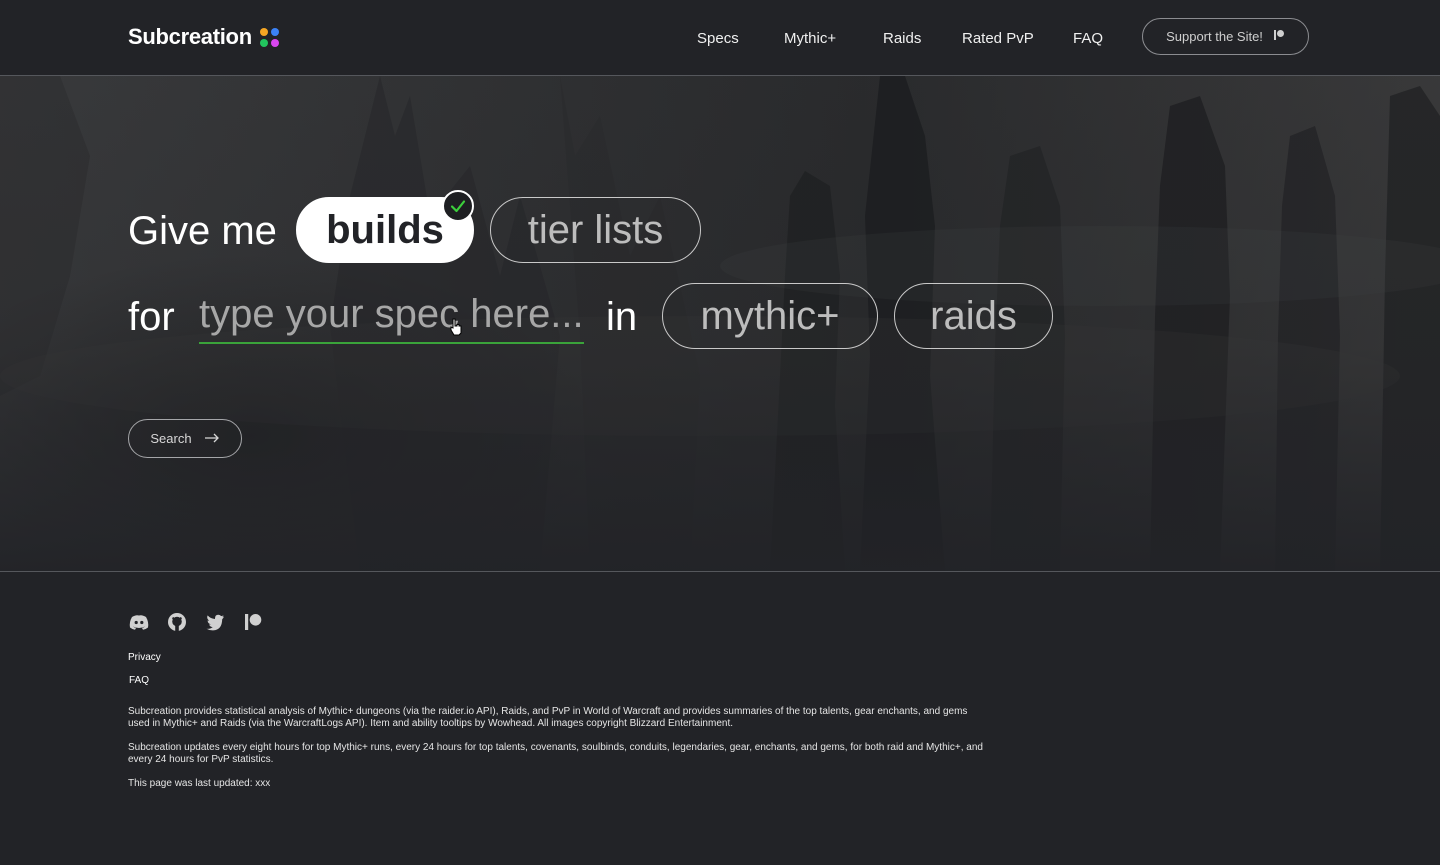  I want to click on discord-icon, so click(139, 622).